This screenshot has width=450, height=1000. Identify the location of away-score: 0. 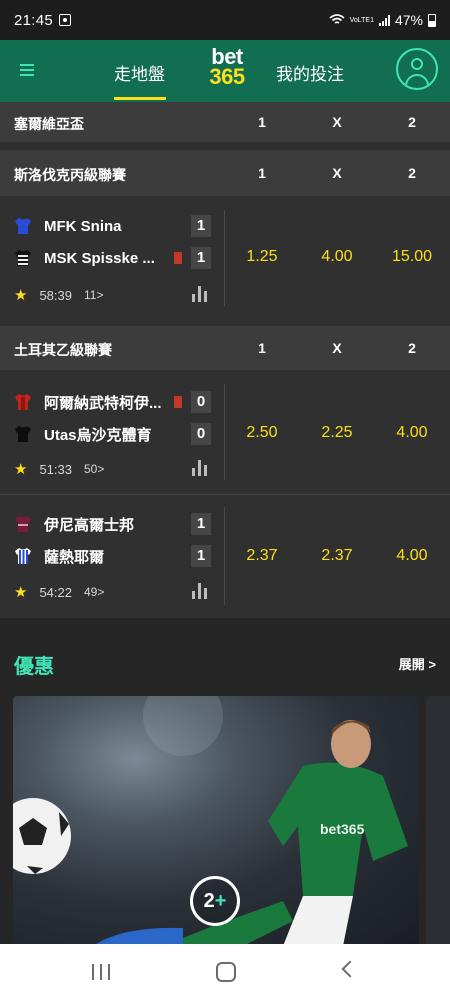
(201, 434).